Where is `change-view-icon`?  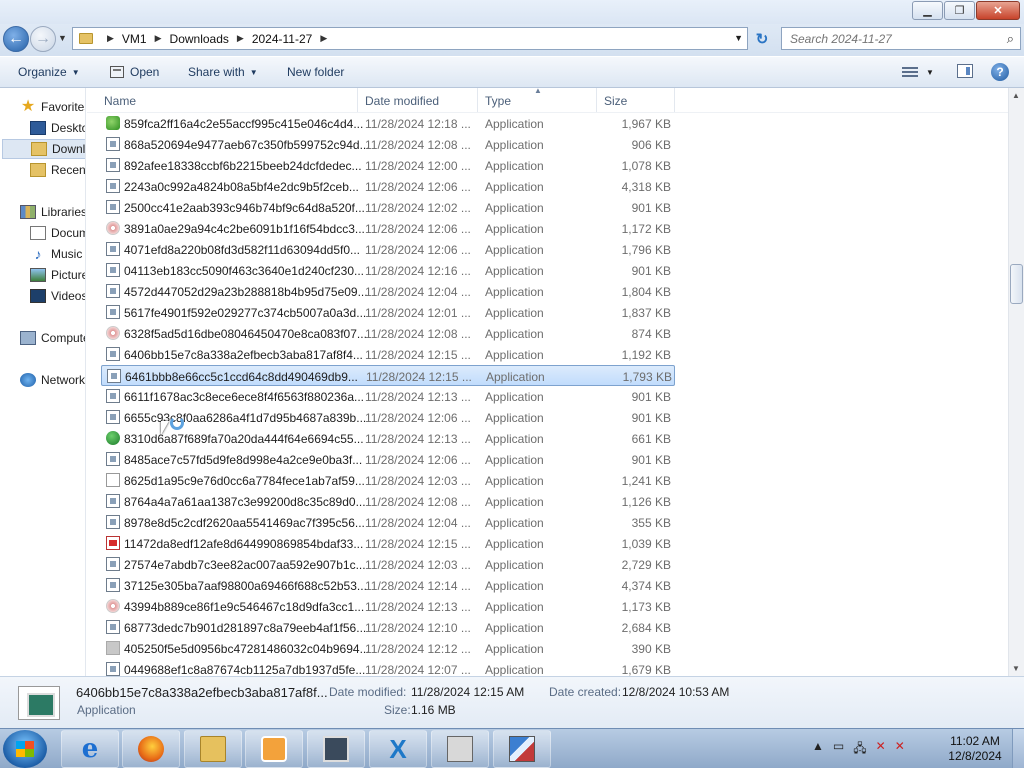 change-view-icon is located at coordinates (910, 72).